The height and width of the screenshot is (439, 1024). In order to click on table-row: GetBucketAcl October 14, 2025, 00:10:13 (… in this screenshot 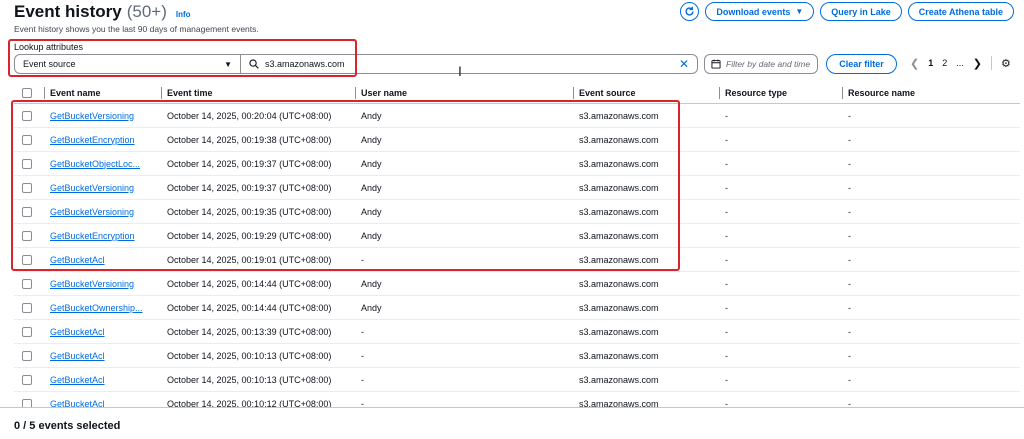, I will do `click(517, 380)`.